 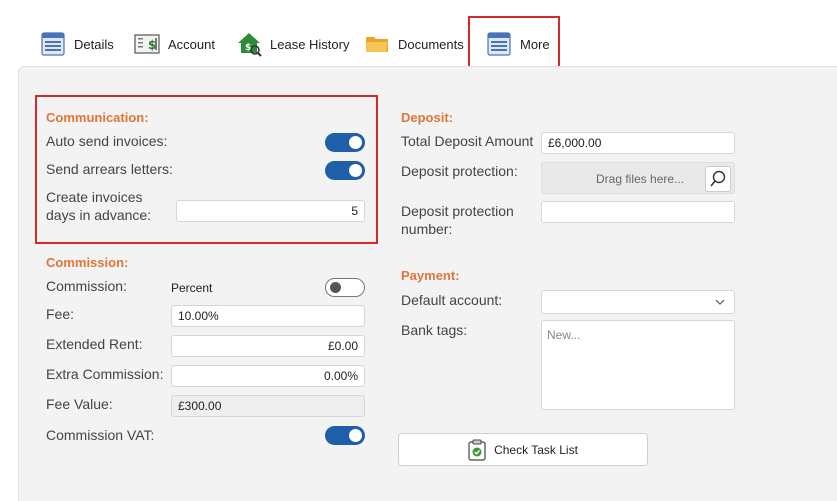 I want to click on deposit-protection-number-label-line1: Deposit protection, so click(x=457, y=211).